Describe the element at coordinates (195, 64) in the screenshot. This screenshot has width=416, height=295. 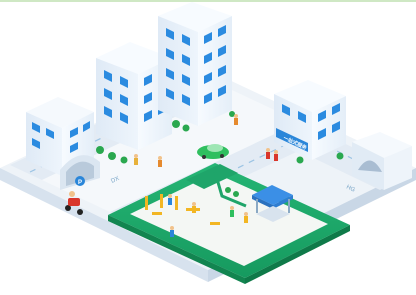
I see `building-tall` at that location.